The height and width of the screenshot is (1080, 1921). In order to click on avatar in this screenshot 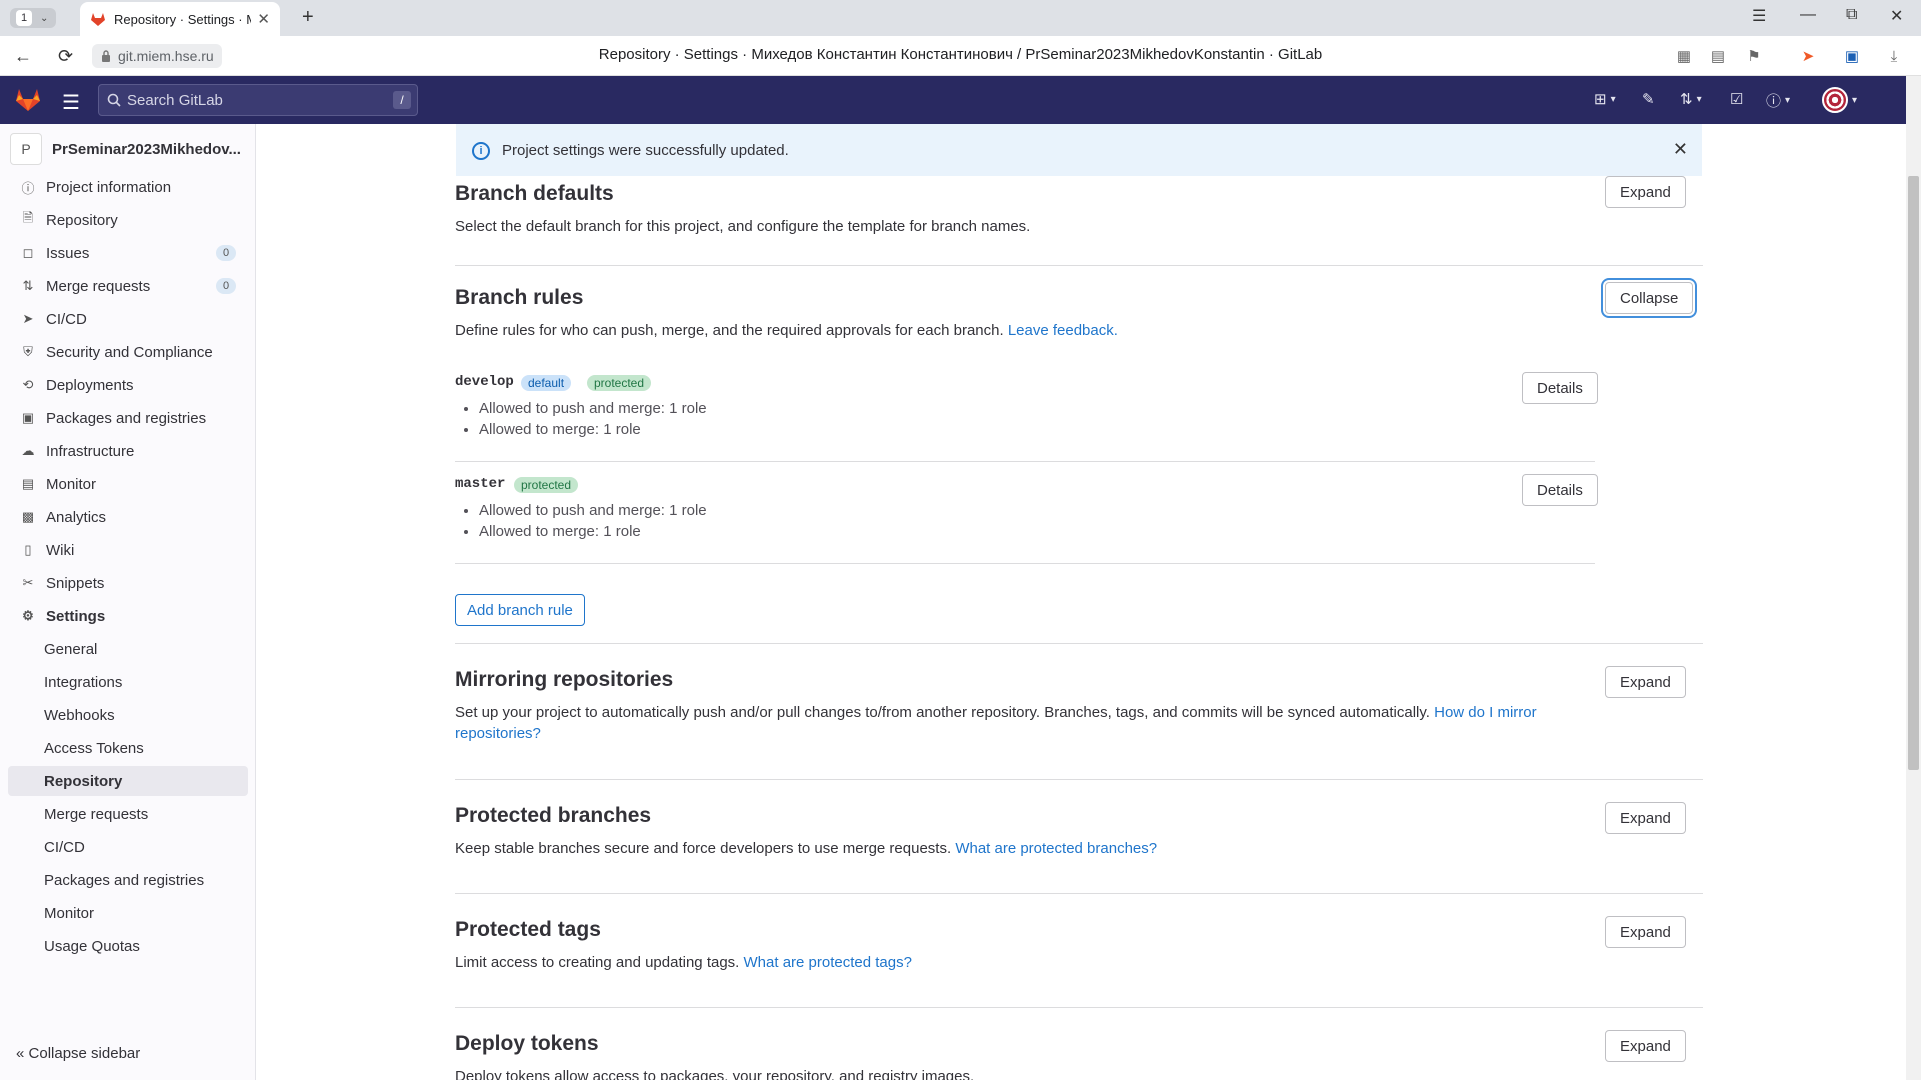, I will do `click(1835, 100)`.